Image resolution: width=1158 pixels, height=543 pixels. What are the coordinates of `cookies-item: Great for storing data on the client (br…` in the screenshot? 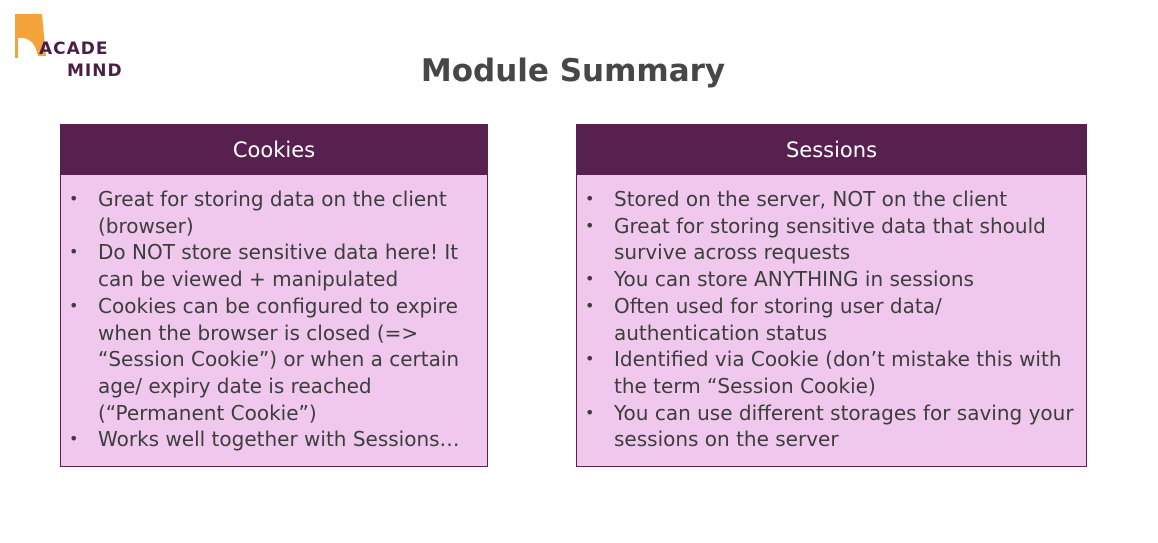 It's located at (276, 212).